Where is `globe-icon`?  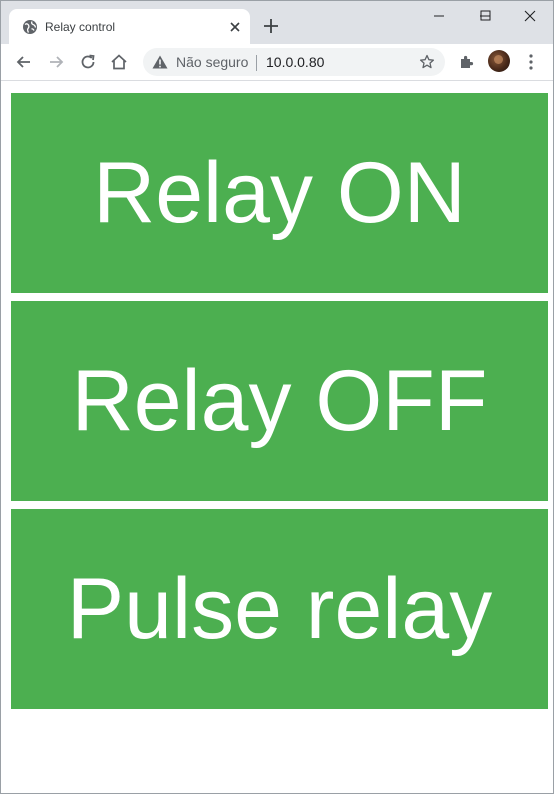 globe-icon is located at coordinates (30, 27).